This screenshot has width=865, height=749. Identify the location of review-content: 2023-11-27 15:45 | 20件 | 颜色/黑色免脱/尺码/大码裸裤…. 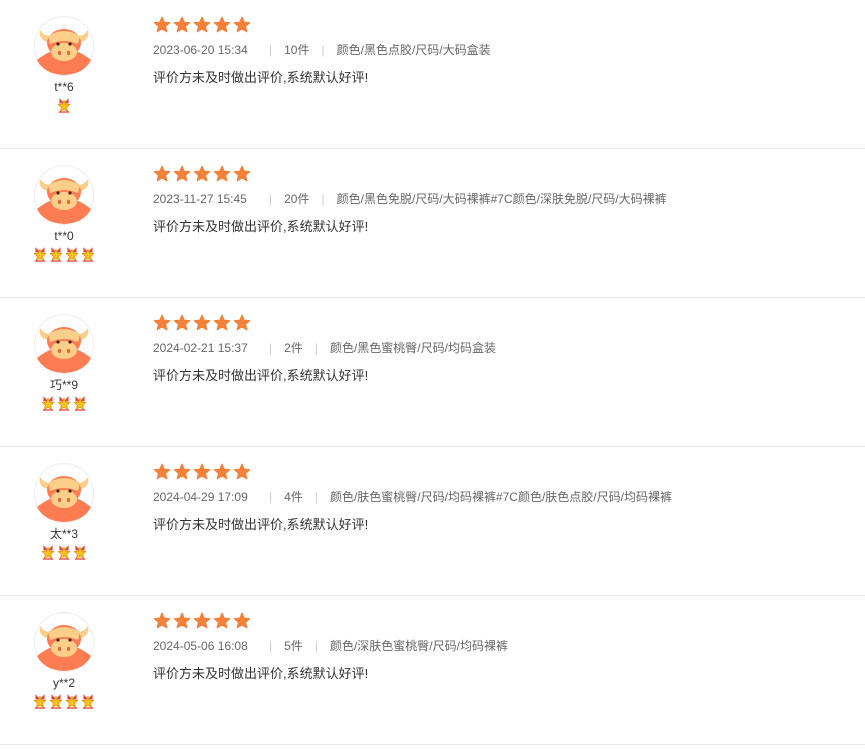
(504, 200).